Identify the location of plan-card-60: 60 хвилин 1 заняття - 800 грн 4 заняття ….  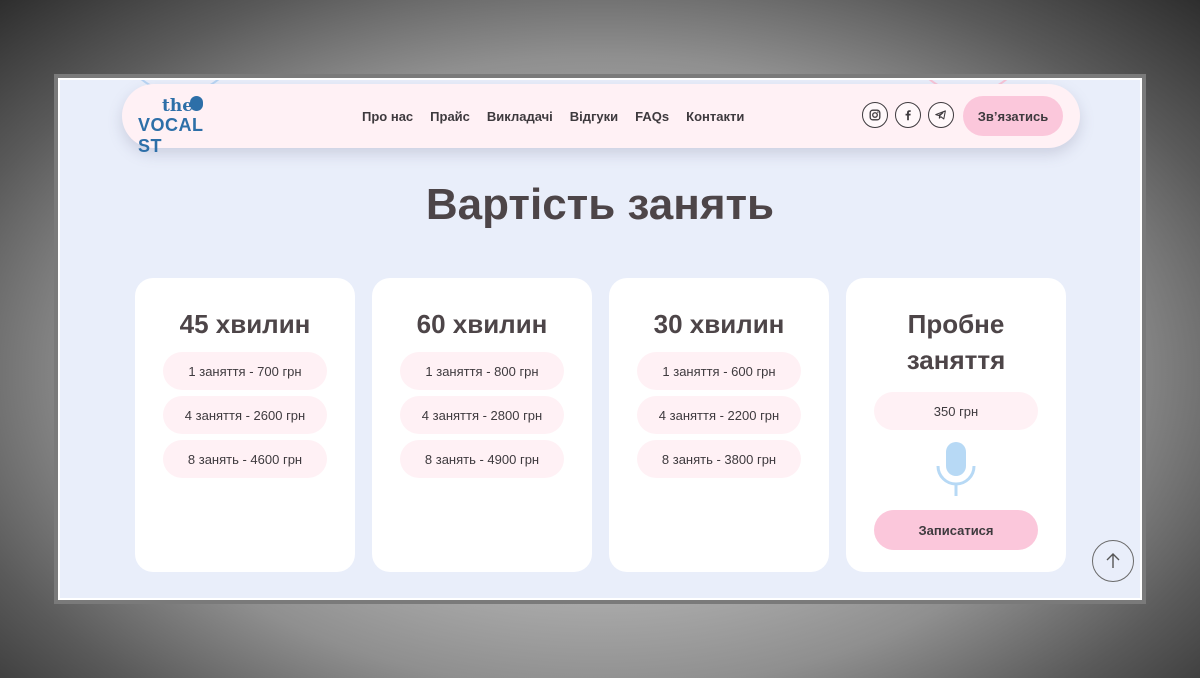
(482, 425).